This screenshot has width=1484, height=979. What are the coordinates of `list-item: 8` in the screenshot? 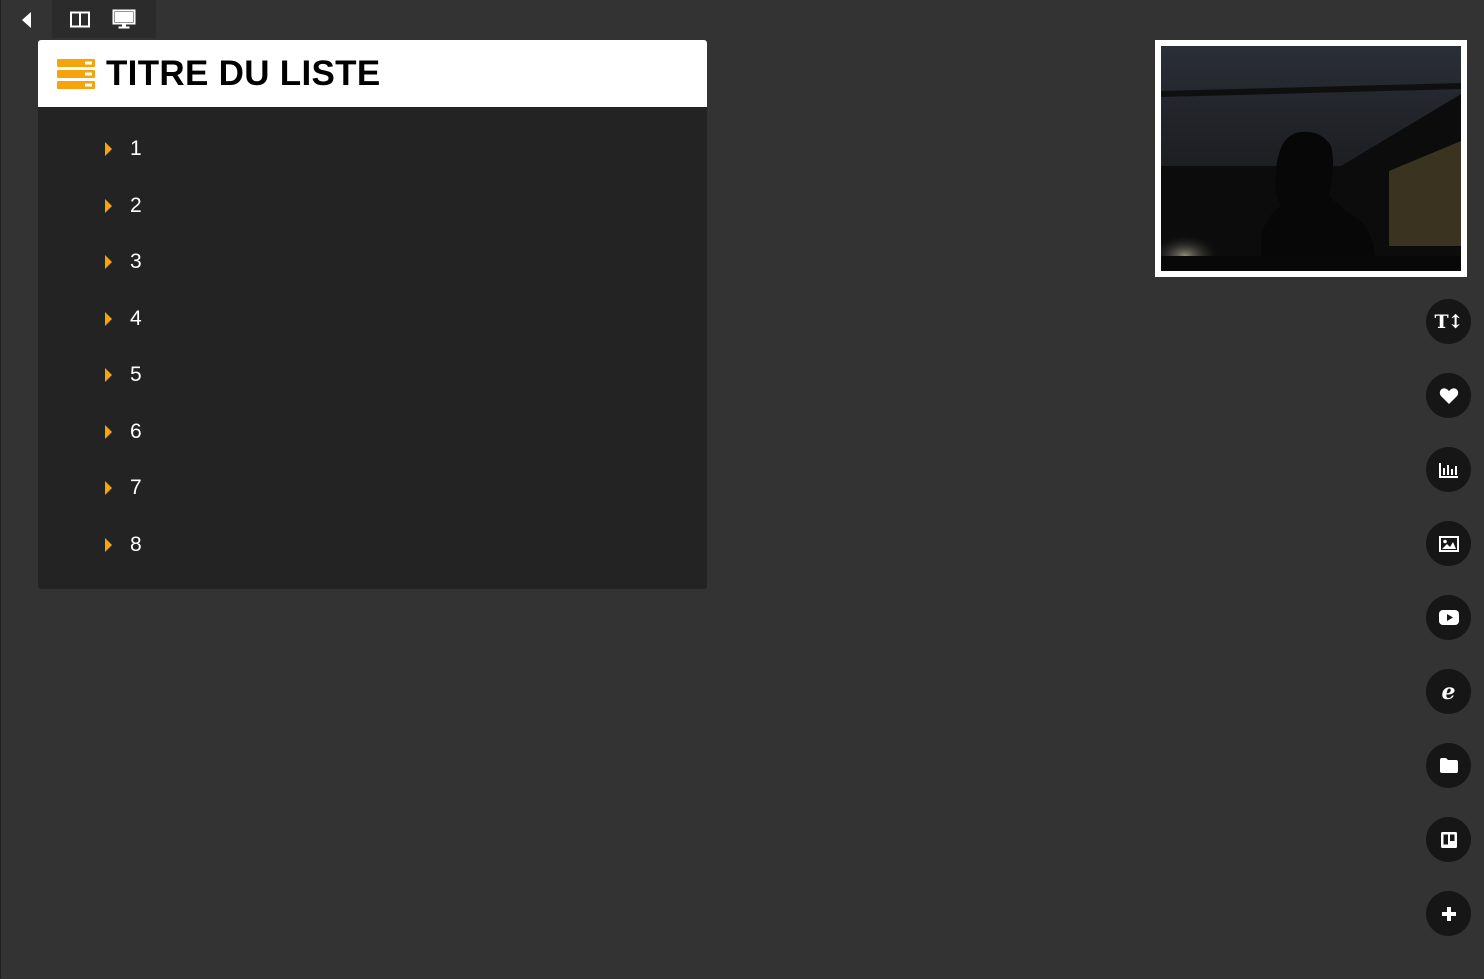 It's located at (123, 545).